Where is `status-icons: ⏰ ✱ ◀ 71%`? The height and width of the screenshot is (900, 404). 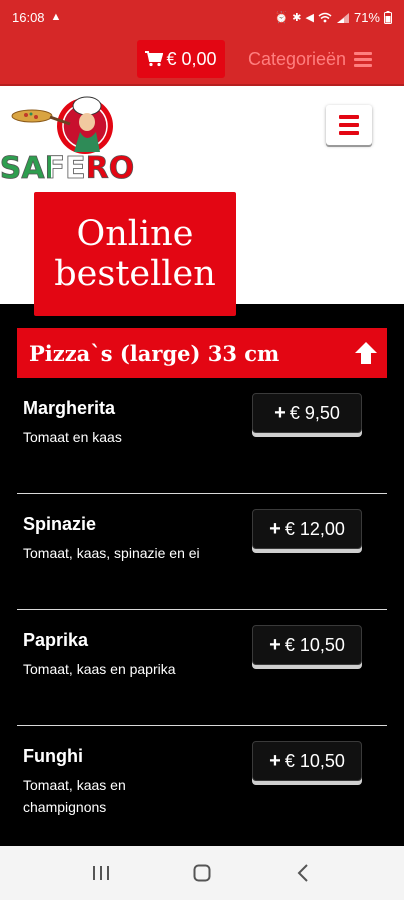 status-icons: ⏰ ✱ ◀ 71% is located at coordinates (333, 17).